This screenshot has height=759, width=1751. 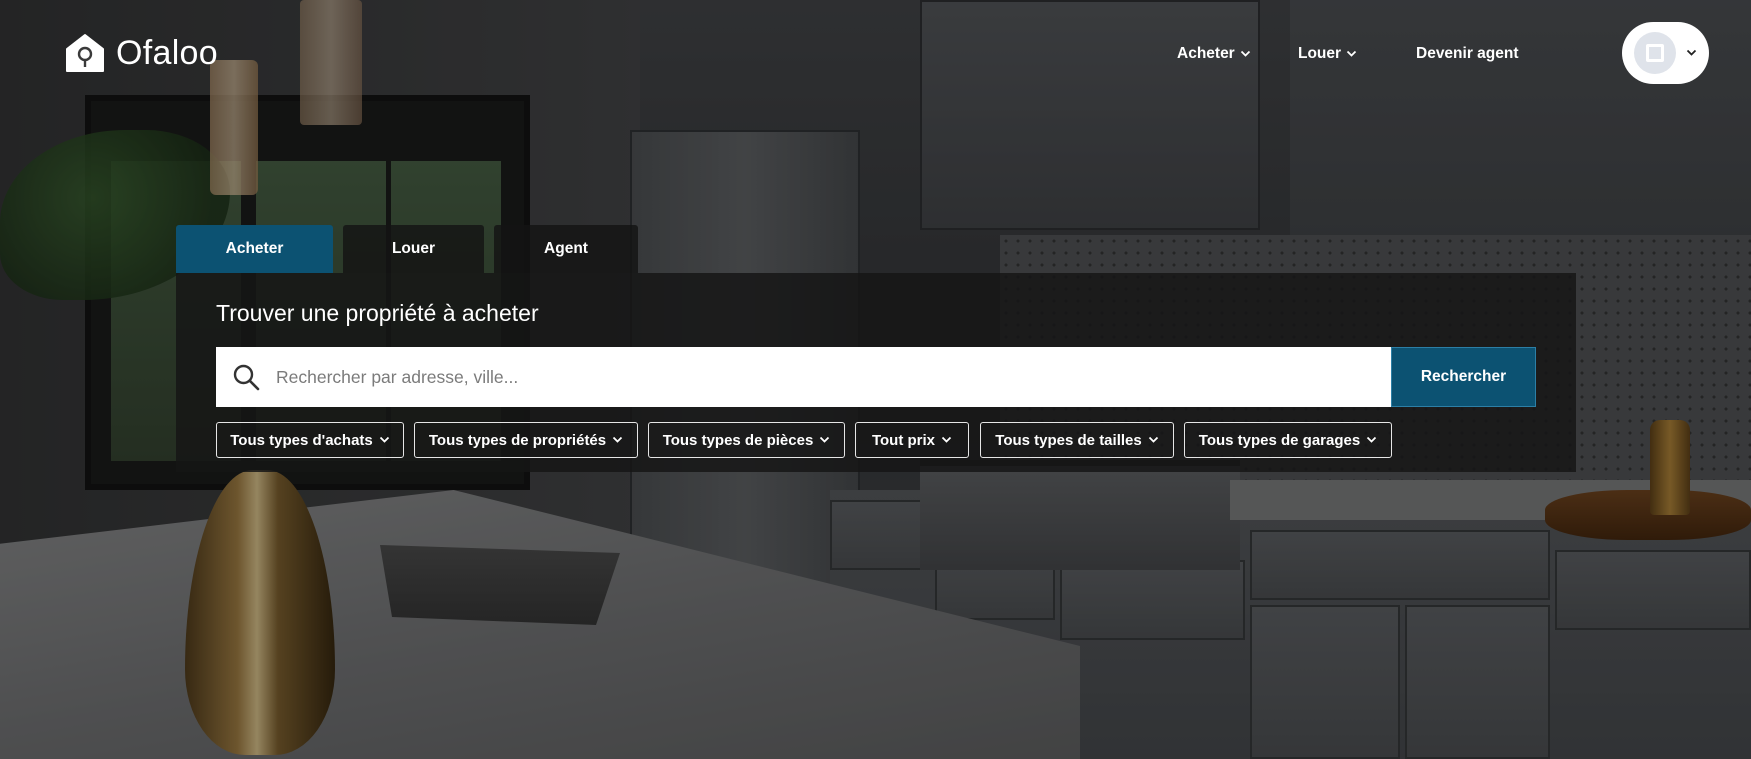 I want to click on filter-size: Tous types de tailles, so click(x=1077, y=440).